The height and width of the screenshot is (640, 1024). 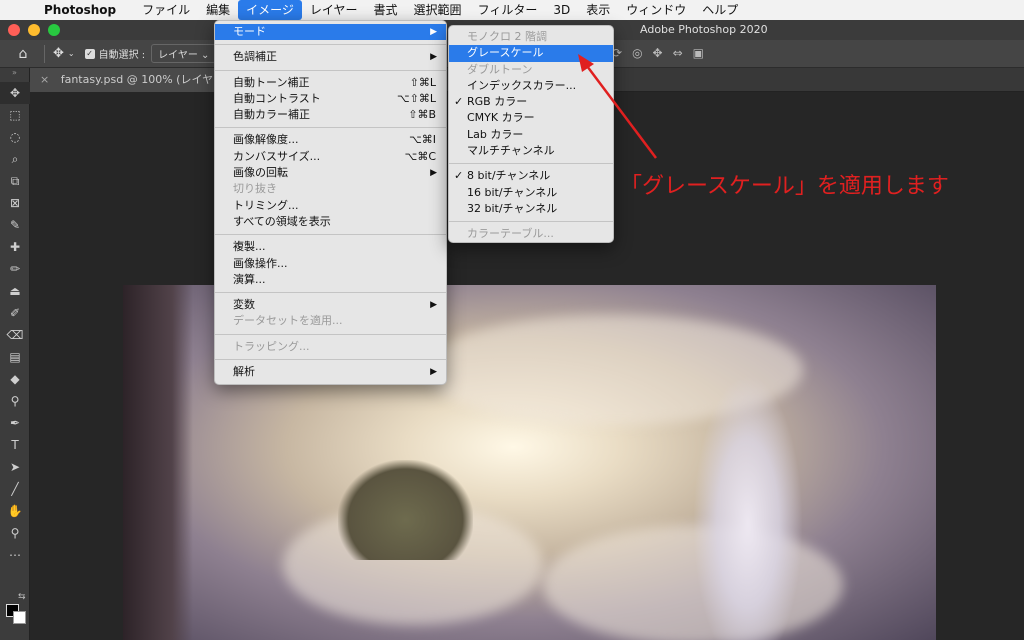 I want to click on menu-item: 変数 ▶, so click(x=330, y=305).